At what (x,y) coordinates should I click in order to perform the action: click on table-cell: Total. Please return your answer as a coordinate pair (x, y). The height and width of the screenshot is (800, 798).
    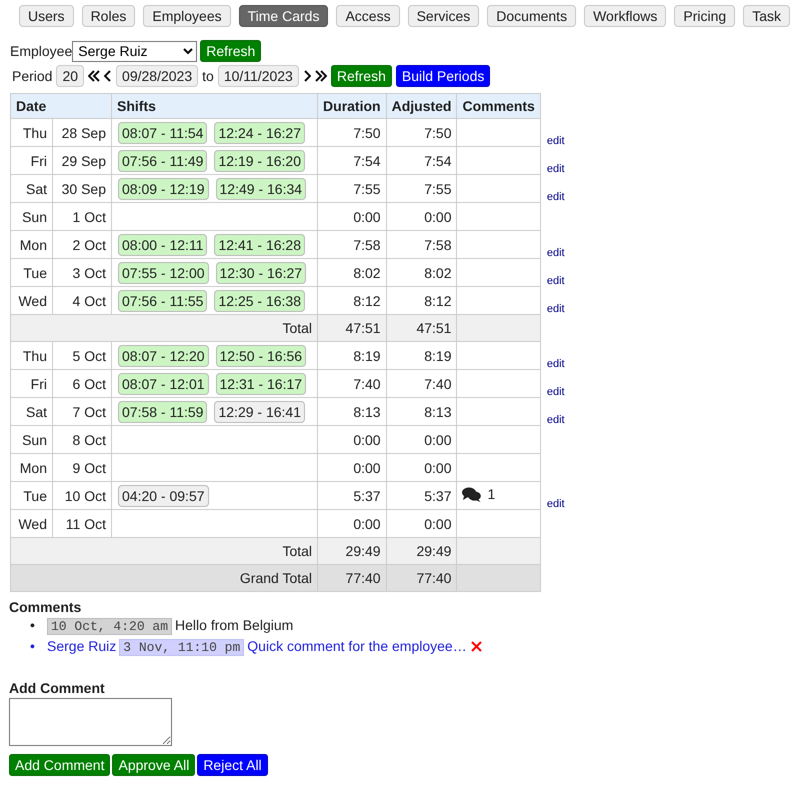
    Looking at the image, I should click on (164, 328).